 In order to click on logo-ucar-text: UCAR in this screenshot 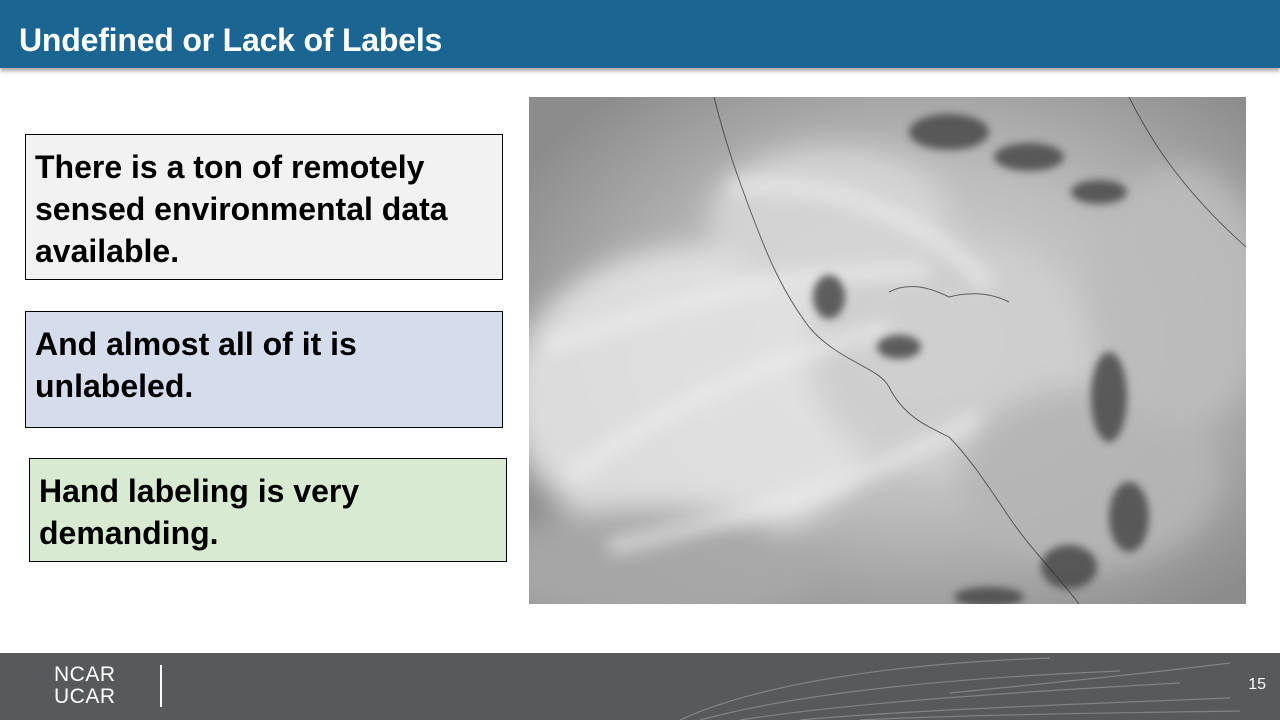, I will do `click(85, 696)`.